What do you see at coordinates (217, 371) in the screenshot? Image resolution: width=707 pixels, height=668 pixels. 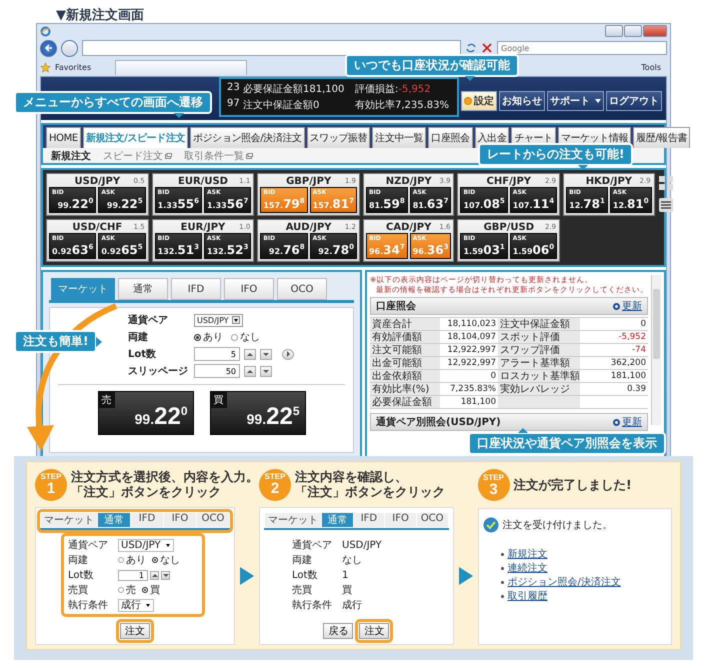 I see `number-field: 50` at bounding box center [217, 371].